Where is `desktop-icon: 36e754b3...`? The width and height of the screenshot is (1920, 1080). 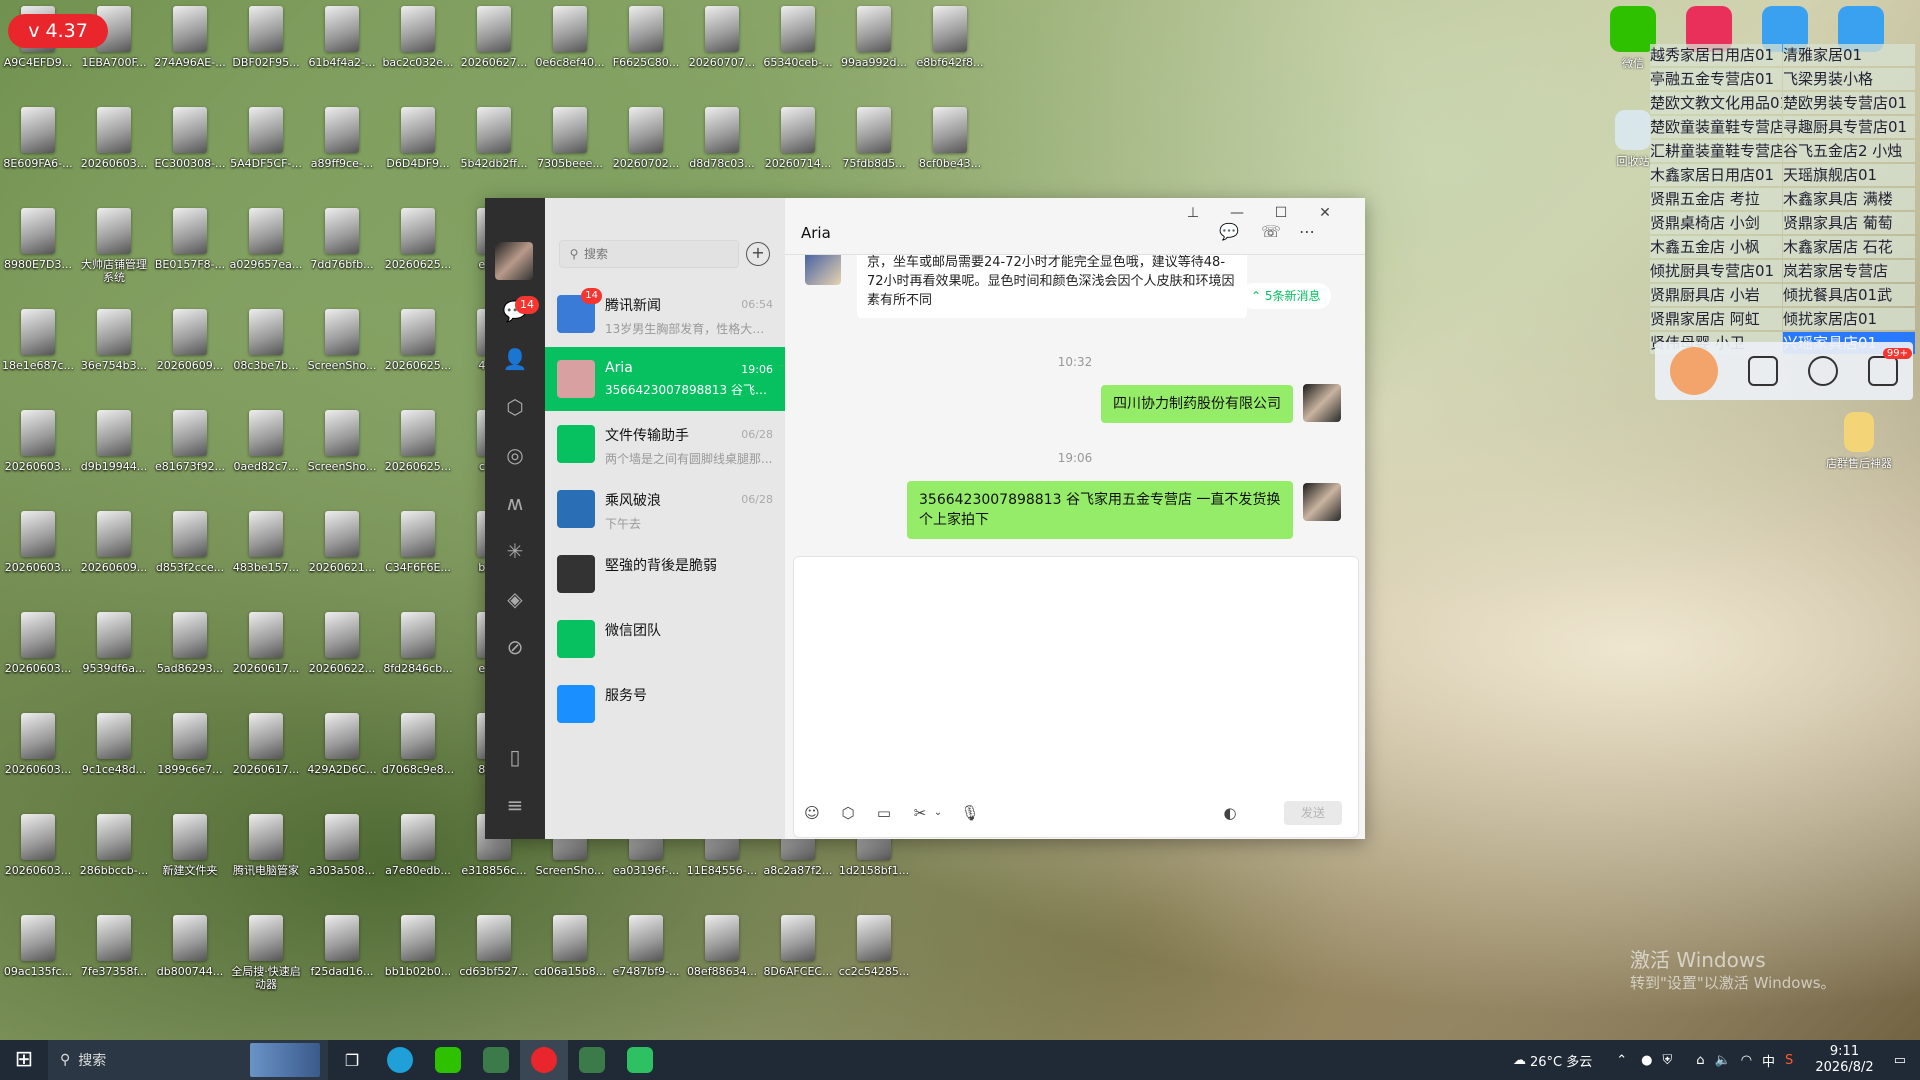 desktop-icon: 36e754b3... is located at coordinates (114, 352).